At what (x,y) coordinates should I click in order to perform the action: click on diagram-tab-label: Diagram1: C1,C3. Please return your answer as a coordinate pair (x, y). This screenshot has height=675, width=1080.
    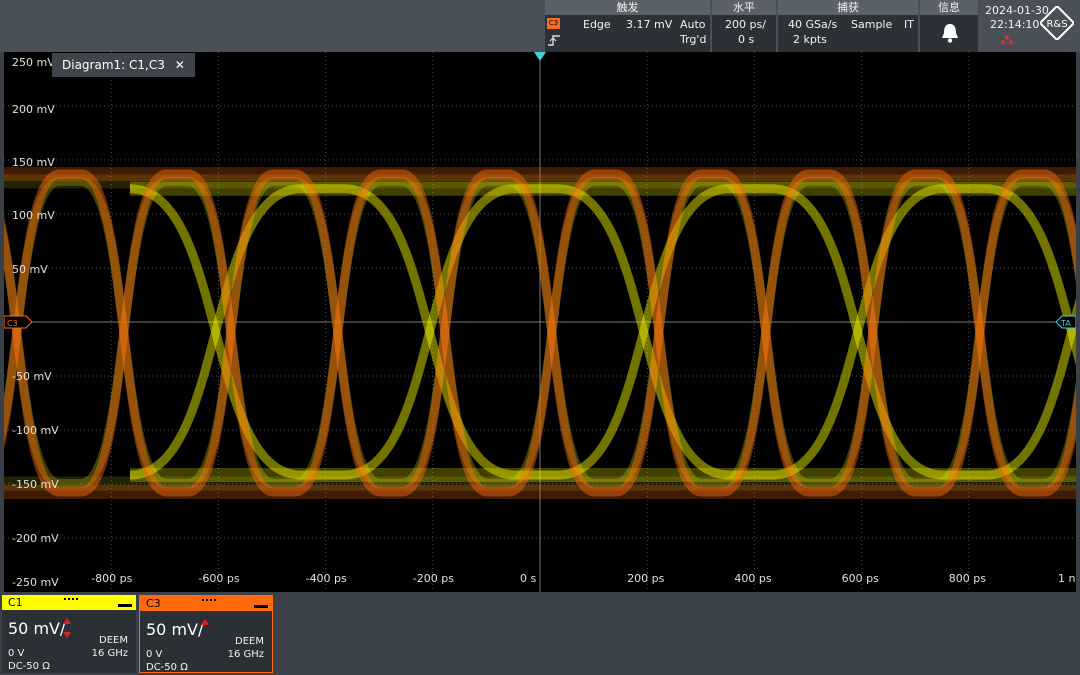
    Looking at the image, I should click on (113, 65).